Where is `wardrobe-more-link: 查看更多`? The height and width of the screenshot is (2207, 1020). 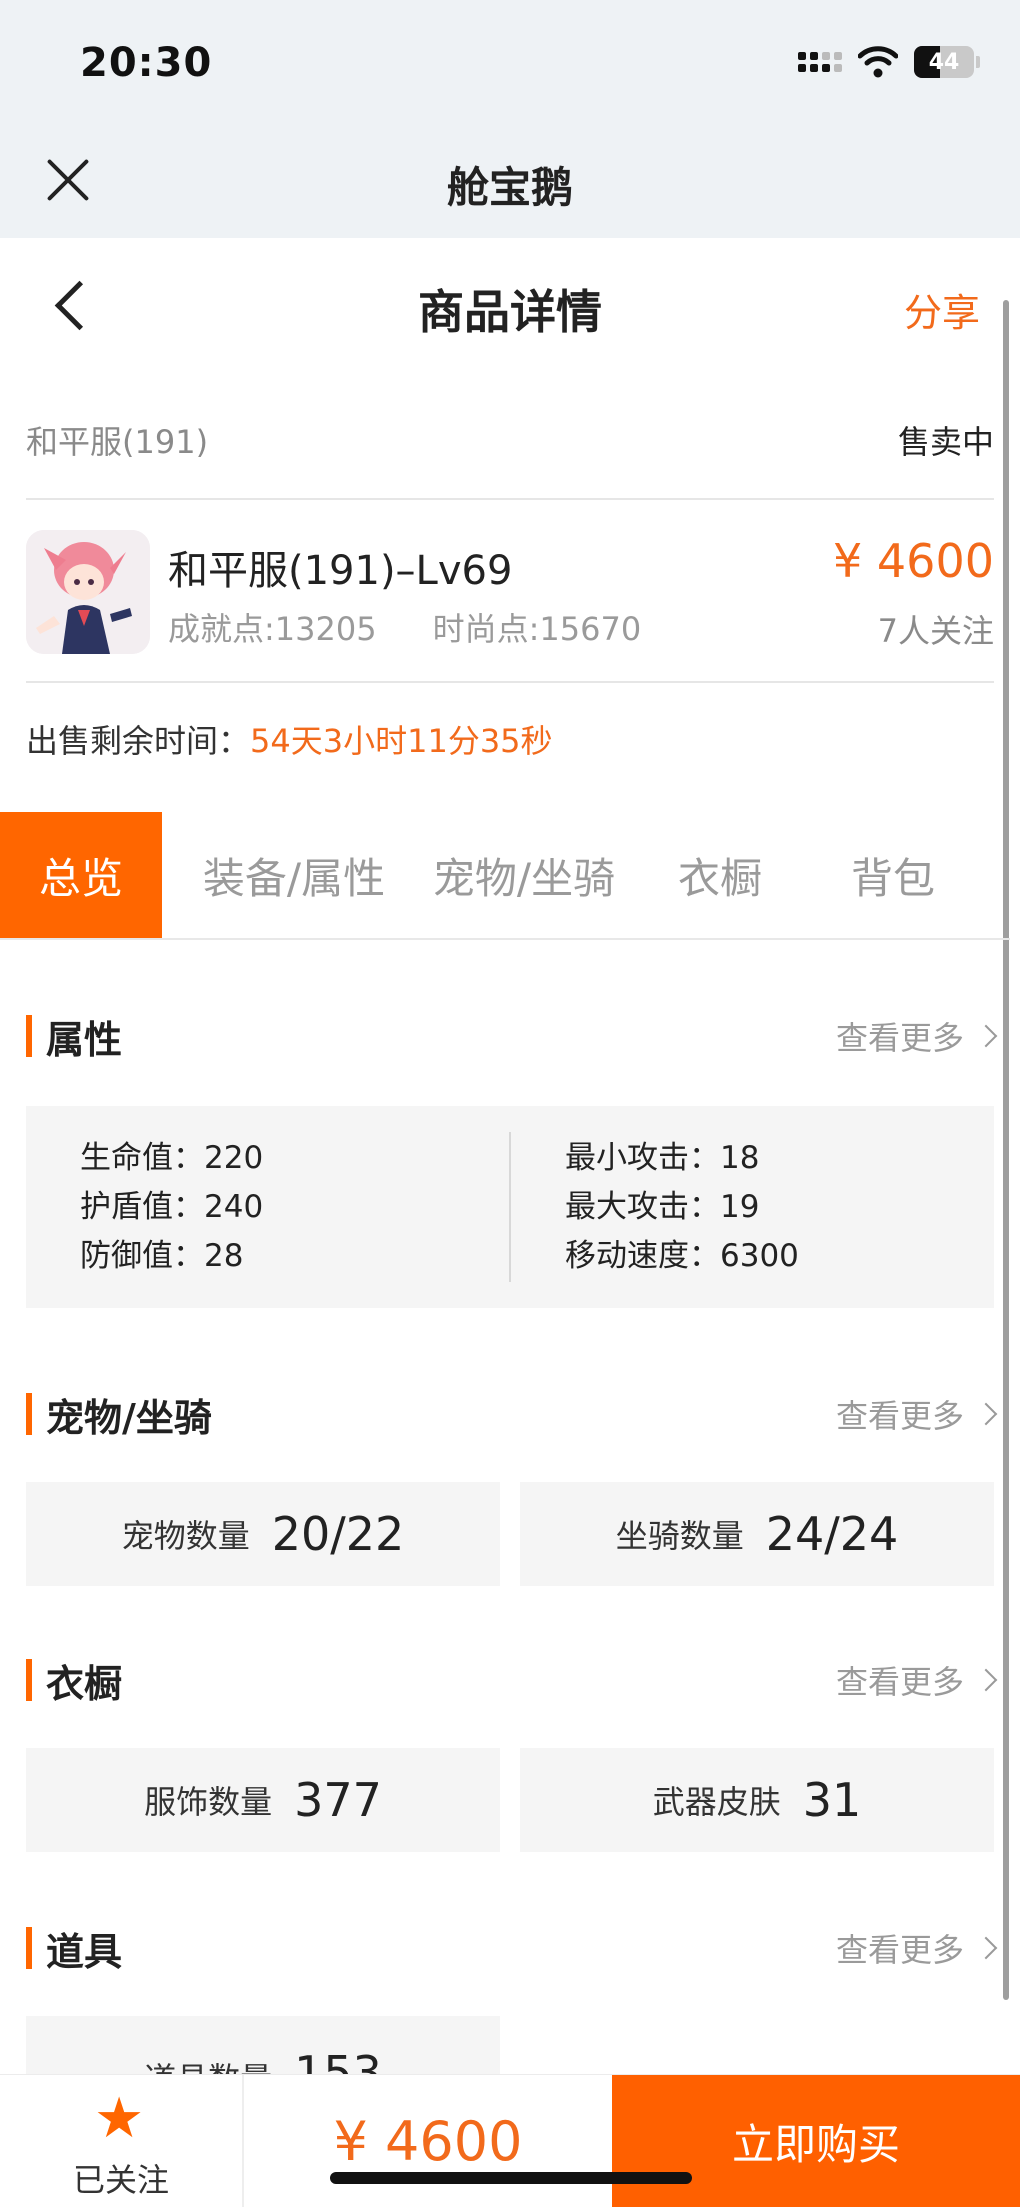
wardrobe-more-link: 查看更多 is located at coordinates (917, 1680).